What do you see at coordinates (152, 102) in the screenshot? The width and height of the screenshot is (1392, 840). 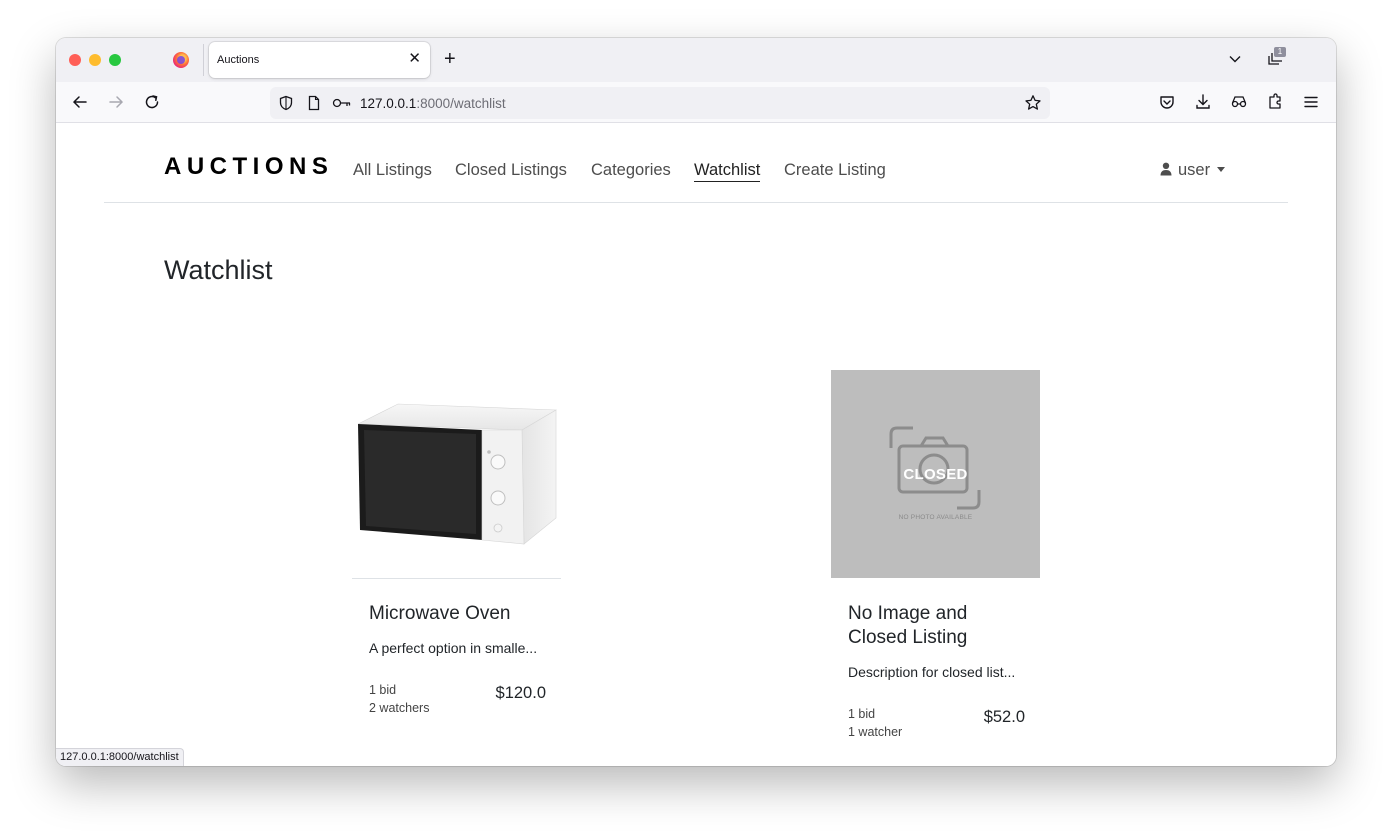 I see `reload-icon` at bounding box center [152, 102].